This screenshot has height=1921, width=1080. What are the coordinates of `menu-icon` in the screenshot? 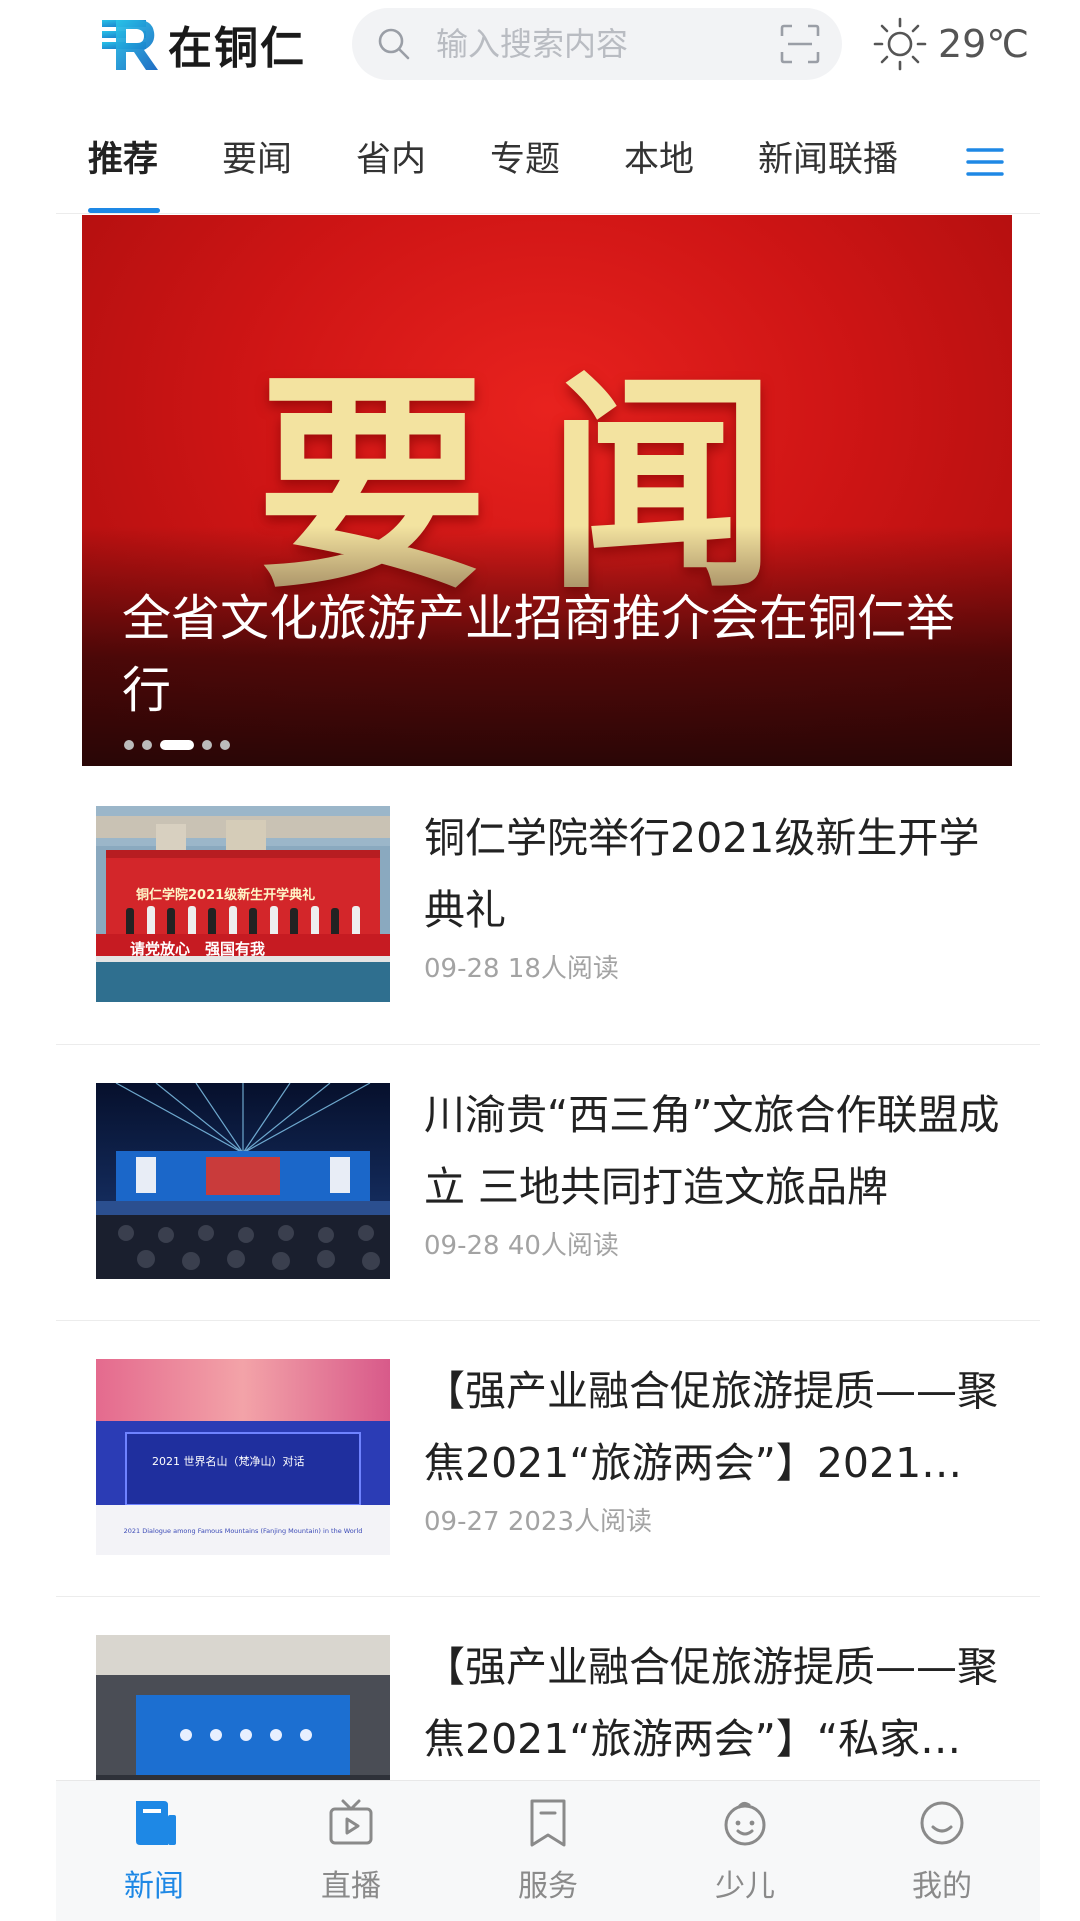 It's located at (985, 162).